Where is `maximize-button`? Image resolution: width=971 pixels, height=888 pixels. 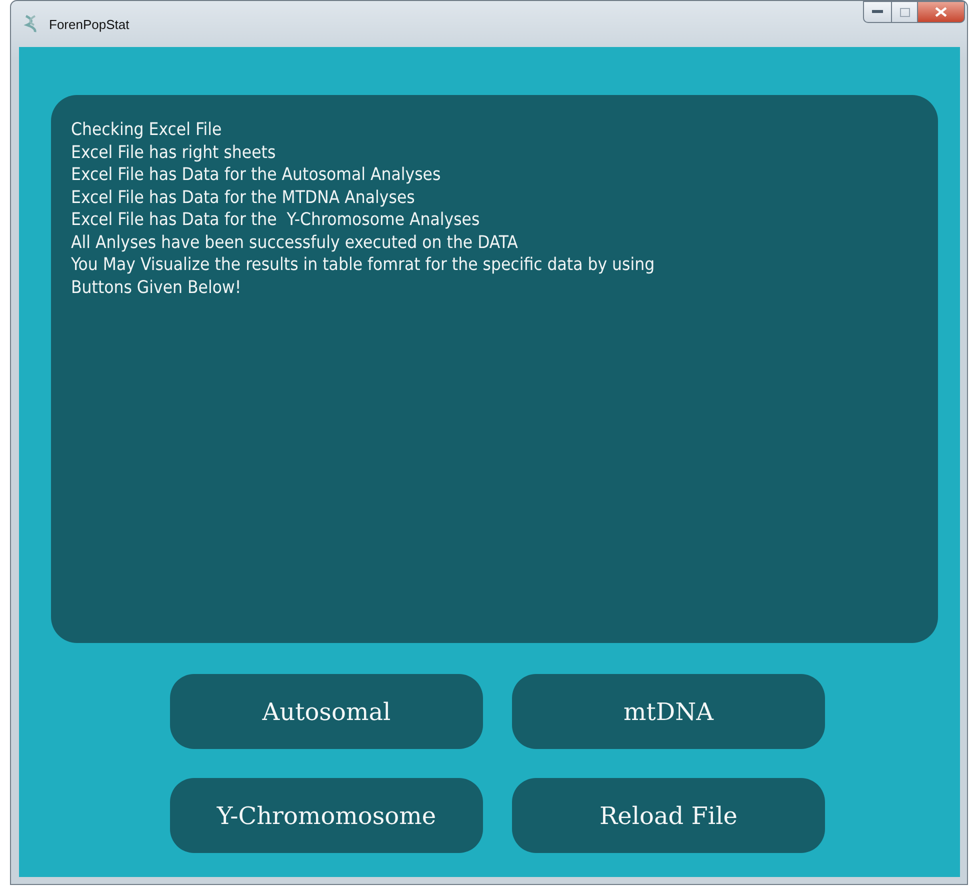
maximize-button is located at coordinates (905, 12).